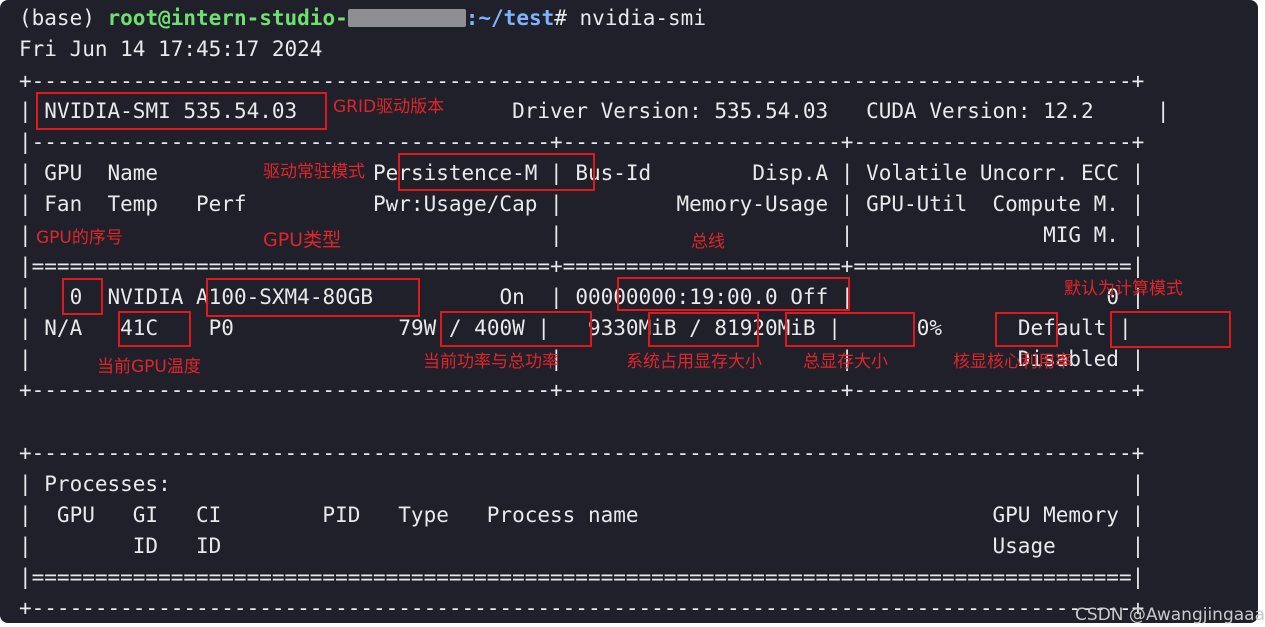 The height and width of the screenshot is (627, 1265). Describe the element at coordinates (496, 172) in the screenshot. I see `highlight-persistence` at that location.